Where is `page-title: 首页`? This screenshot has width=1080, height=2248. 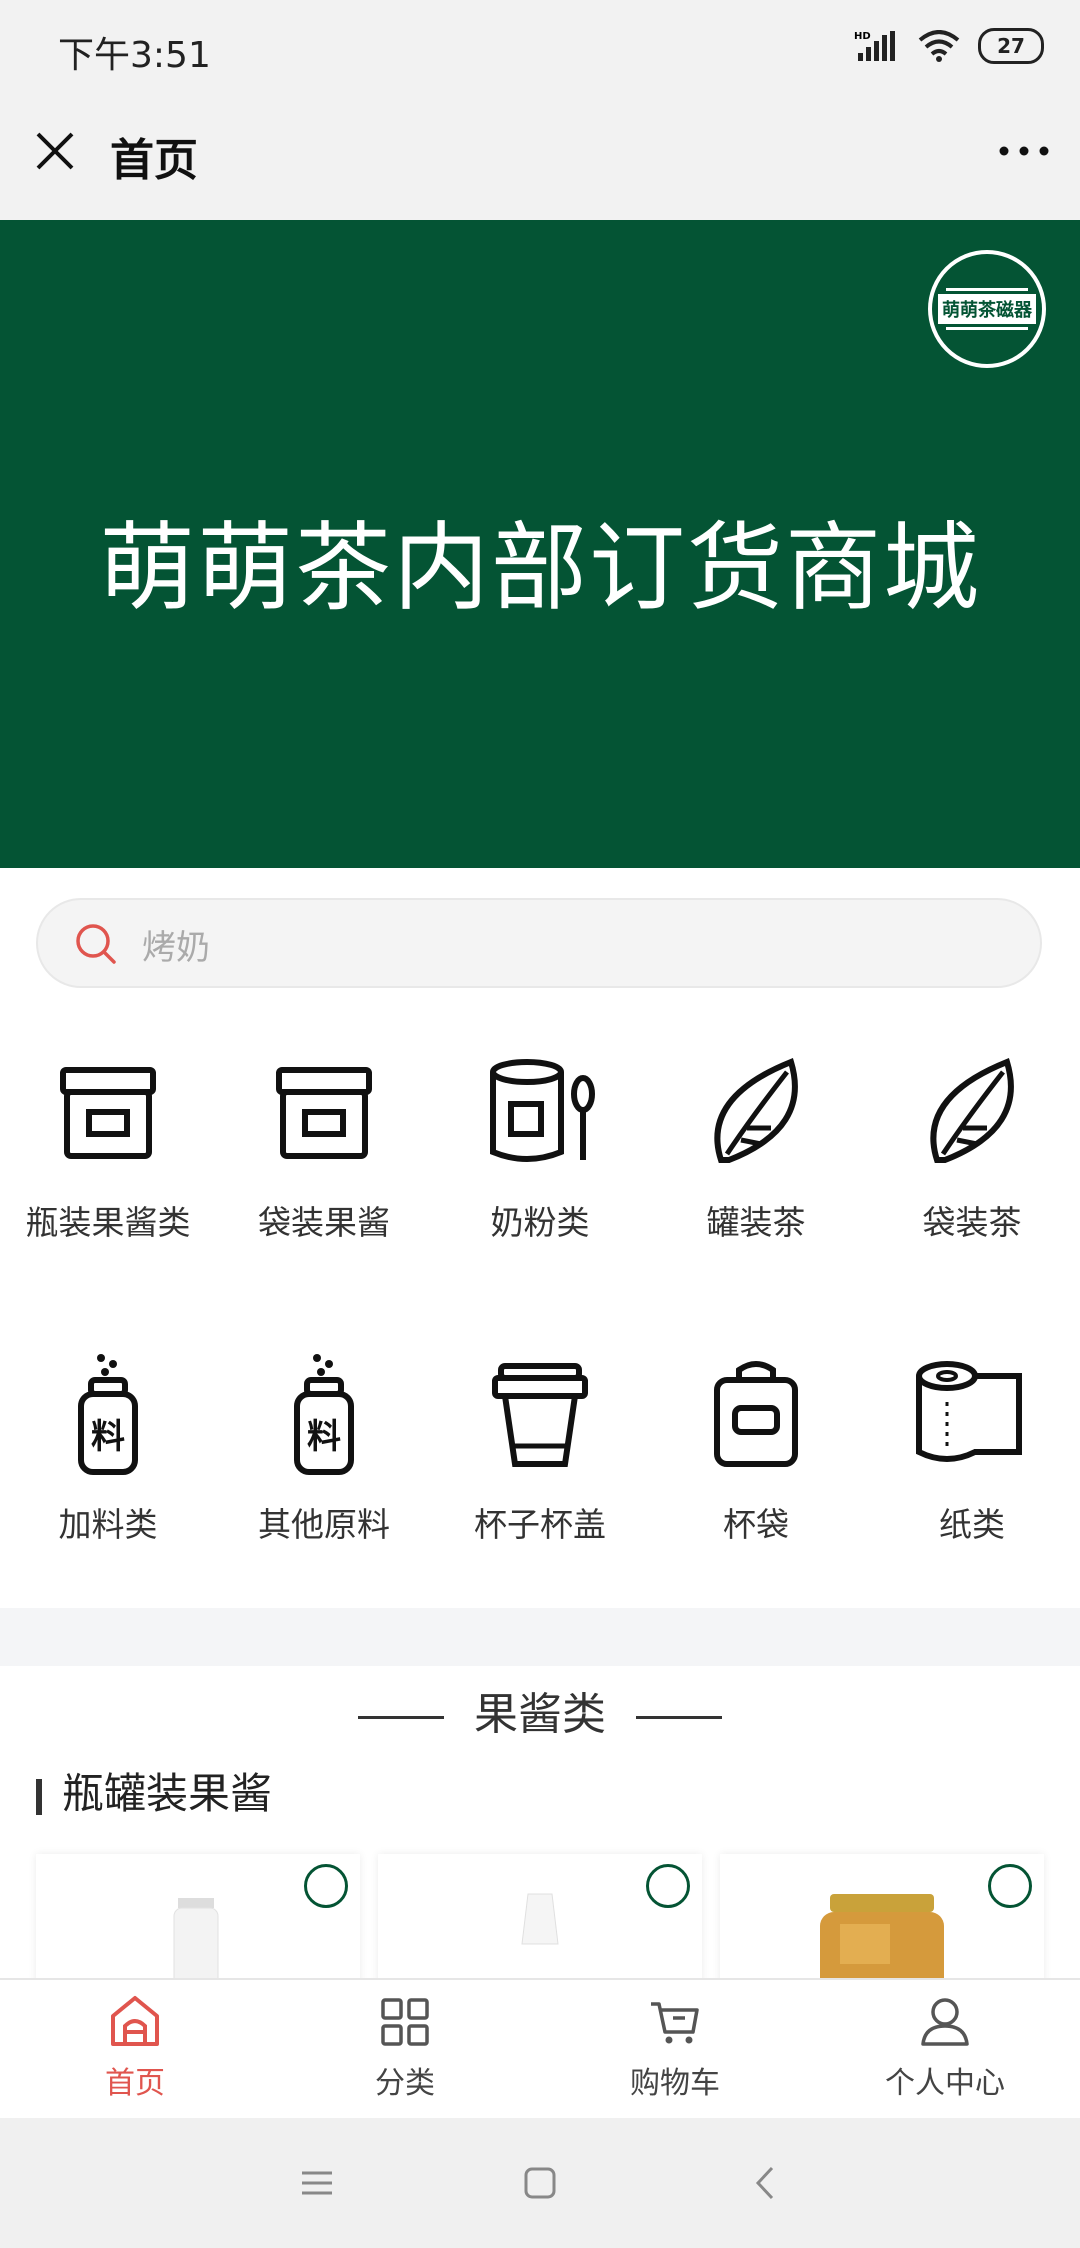
page-title: 首页 is located at coordinates (154, 160).